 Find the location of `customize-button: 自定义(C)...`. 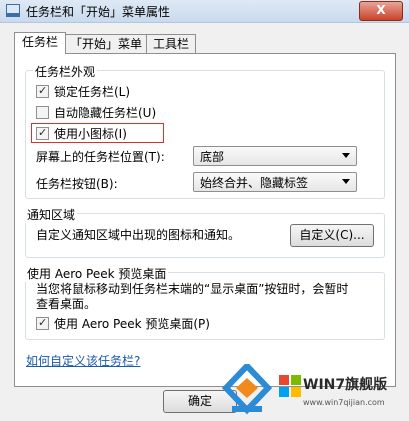

customize-button: 自定义(C)... is located at coordinates (332, 235).